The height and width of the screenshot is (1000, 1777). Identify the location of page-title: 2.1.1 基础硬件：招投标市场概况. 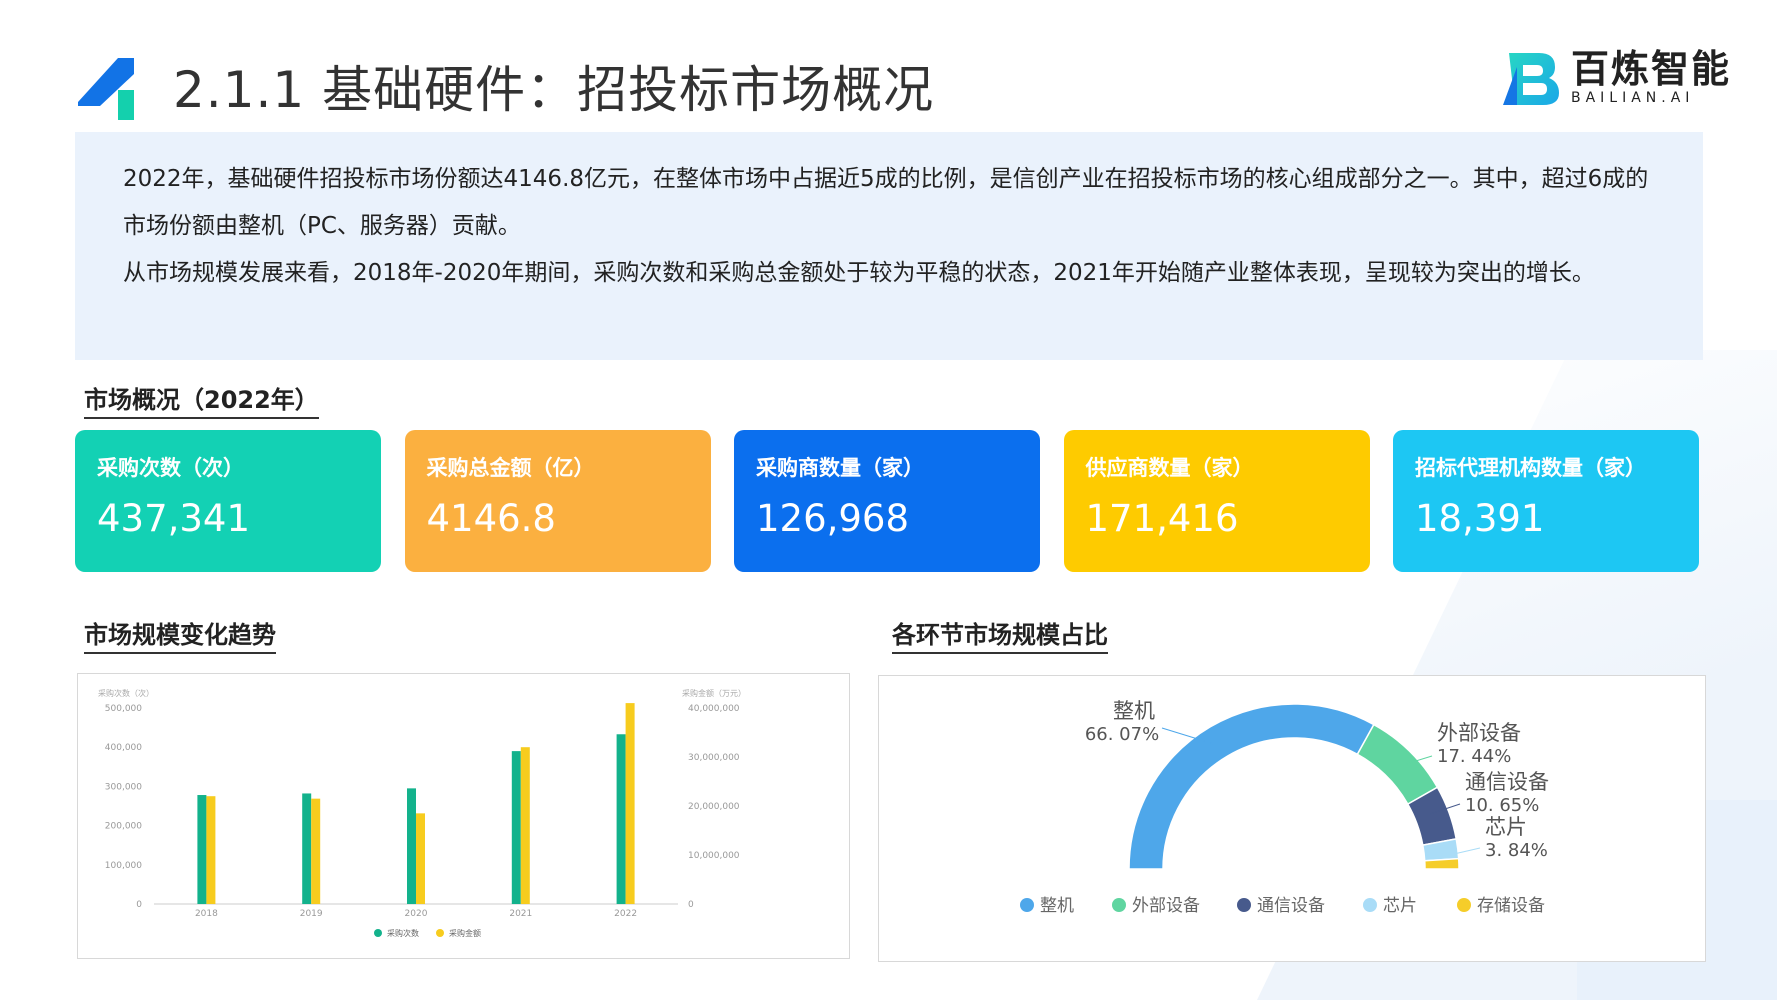
(554, 90).